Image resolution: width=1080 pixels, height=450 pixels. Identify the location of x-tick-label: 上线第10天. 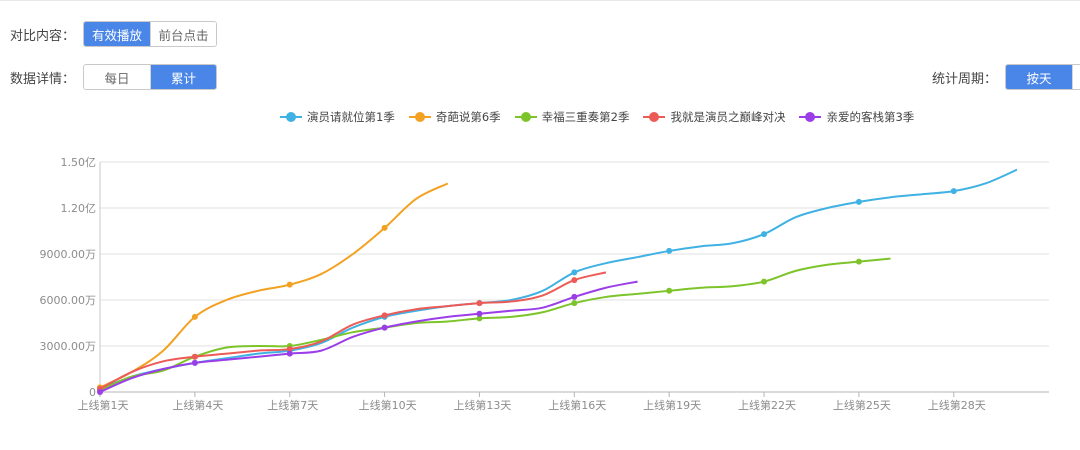
(388, 405).